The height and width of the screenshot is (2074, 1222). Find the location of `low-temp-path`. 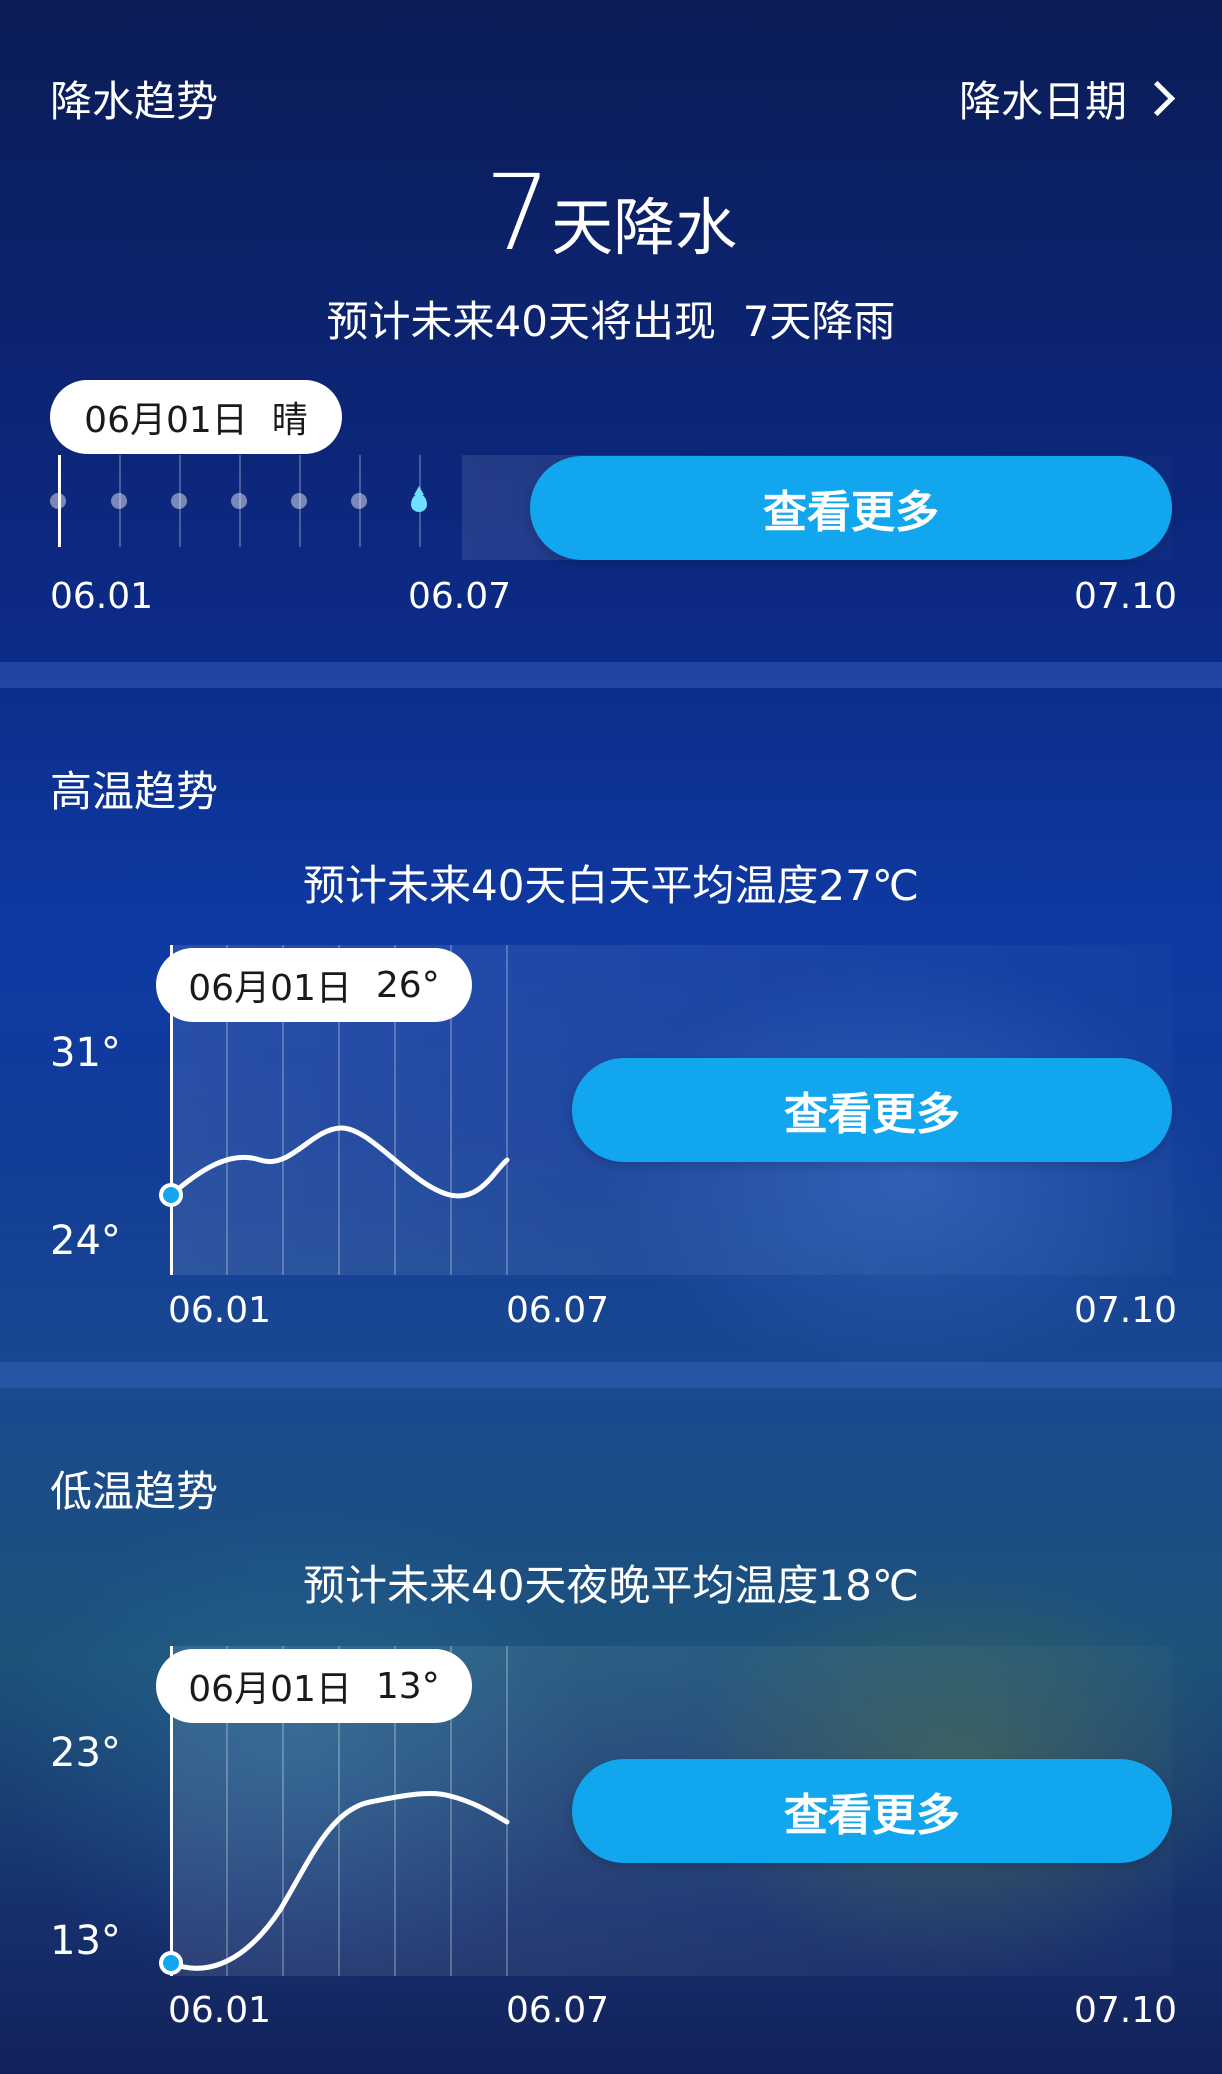

low-temp-path is located at coordinates (339, 1881).